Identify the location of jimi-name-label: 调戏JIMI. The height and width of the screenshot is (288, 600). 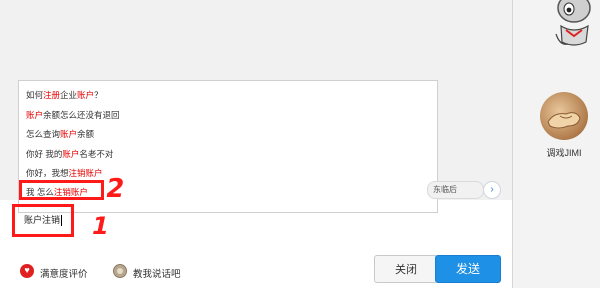
(564, 152).